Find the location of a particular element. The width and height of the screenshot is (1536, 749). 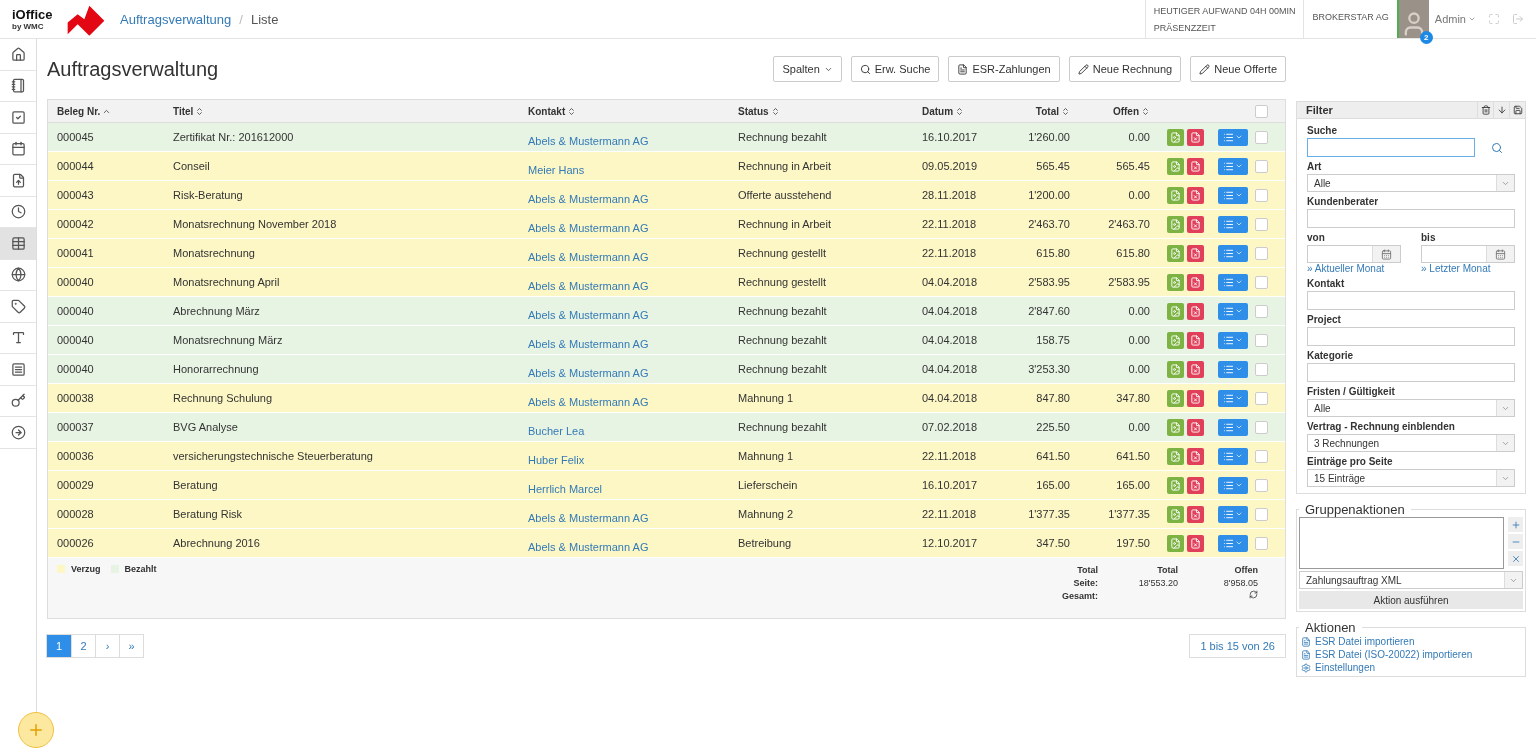

column-header: Kontakt is located at coordinates (633, 111).